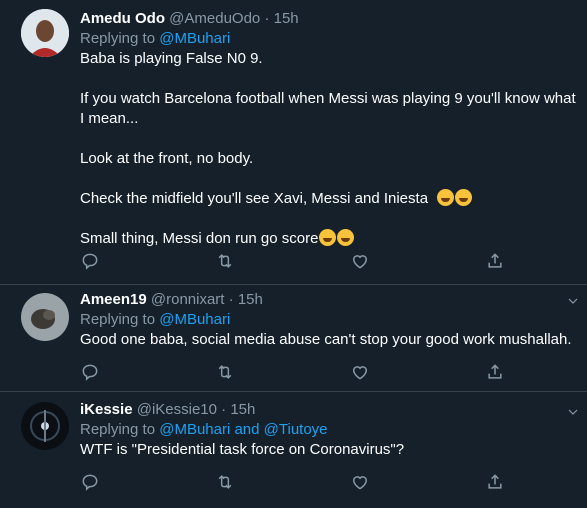 This screenshot has height=508, width=587. Describe the element at coordinates (122, 18) in the screenshot. I see `author-name: Amedu Odo` at that location.